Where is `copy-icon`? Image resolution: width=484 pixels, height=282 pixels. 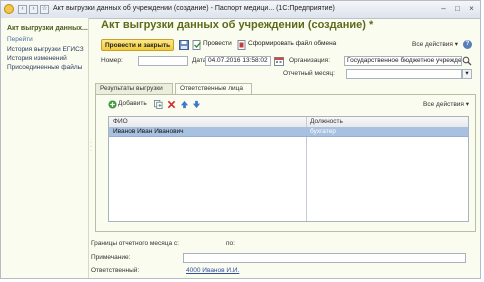
copy-icon is located at coordinates (158, 104).